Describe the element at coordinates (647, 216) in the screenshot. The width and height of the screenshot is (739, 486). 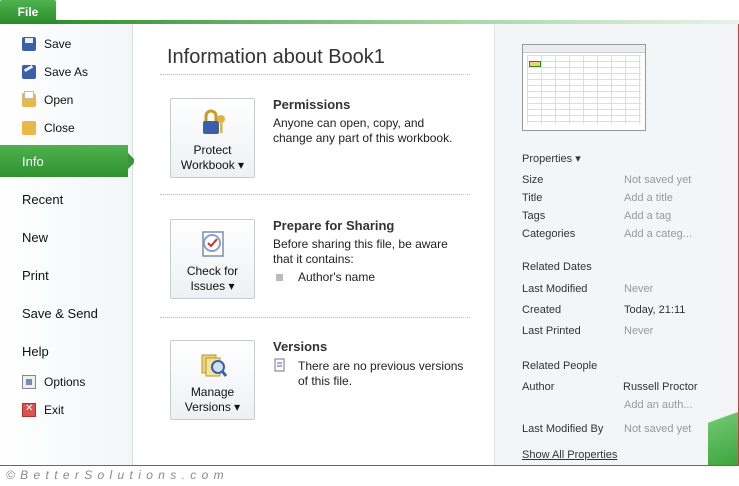
I see `prop-value-tags: Add a tag` at that location.